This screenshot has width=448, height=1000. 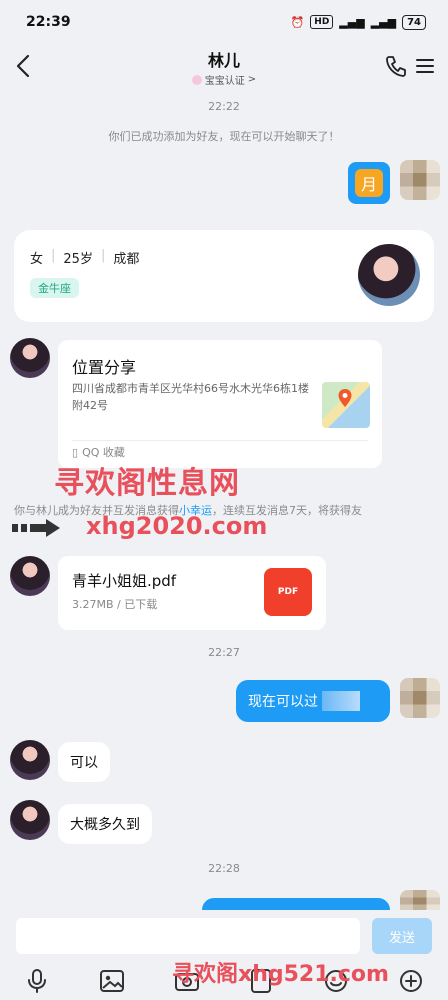 I want to click on watermark-text: 寻欢阁性息网, so click(x=147, y=483).